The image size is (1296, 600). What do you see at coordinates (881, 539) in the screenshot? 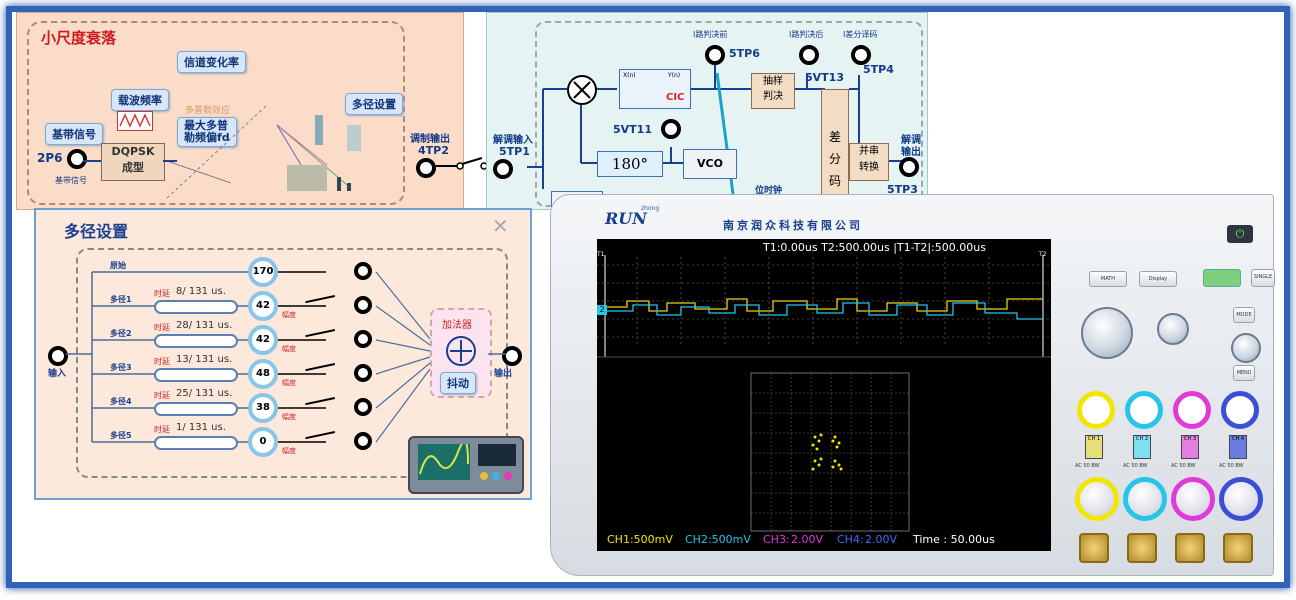
I see `ch4-value: 2.00V` at bounding box center [881, 539].